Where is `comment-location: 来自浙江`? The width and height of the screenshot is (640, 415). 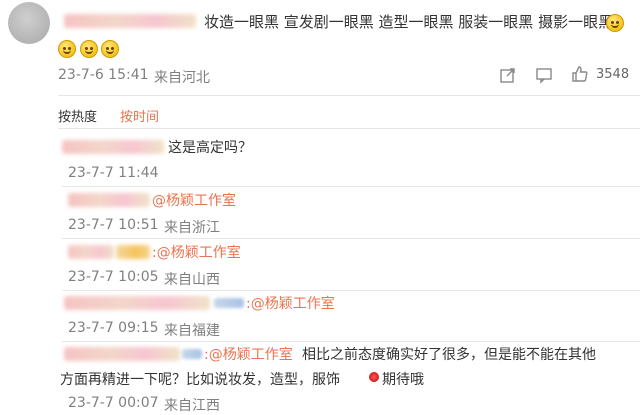 comment-location: 来自浙江 is located at coordinates (192, 228).